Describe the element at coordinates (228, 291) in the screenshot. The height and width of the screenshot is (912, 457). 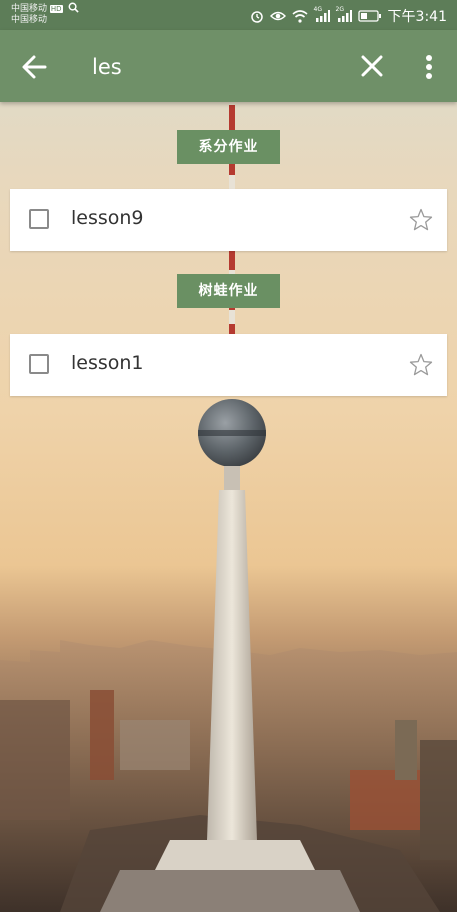
I see `group-header: 树蛙作业` at that location.